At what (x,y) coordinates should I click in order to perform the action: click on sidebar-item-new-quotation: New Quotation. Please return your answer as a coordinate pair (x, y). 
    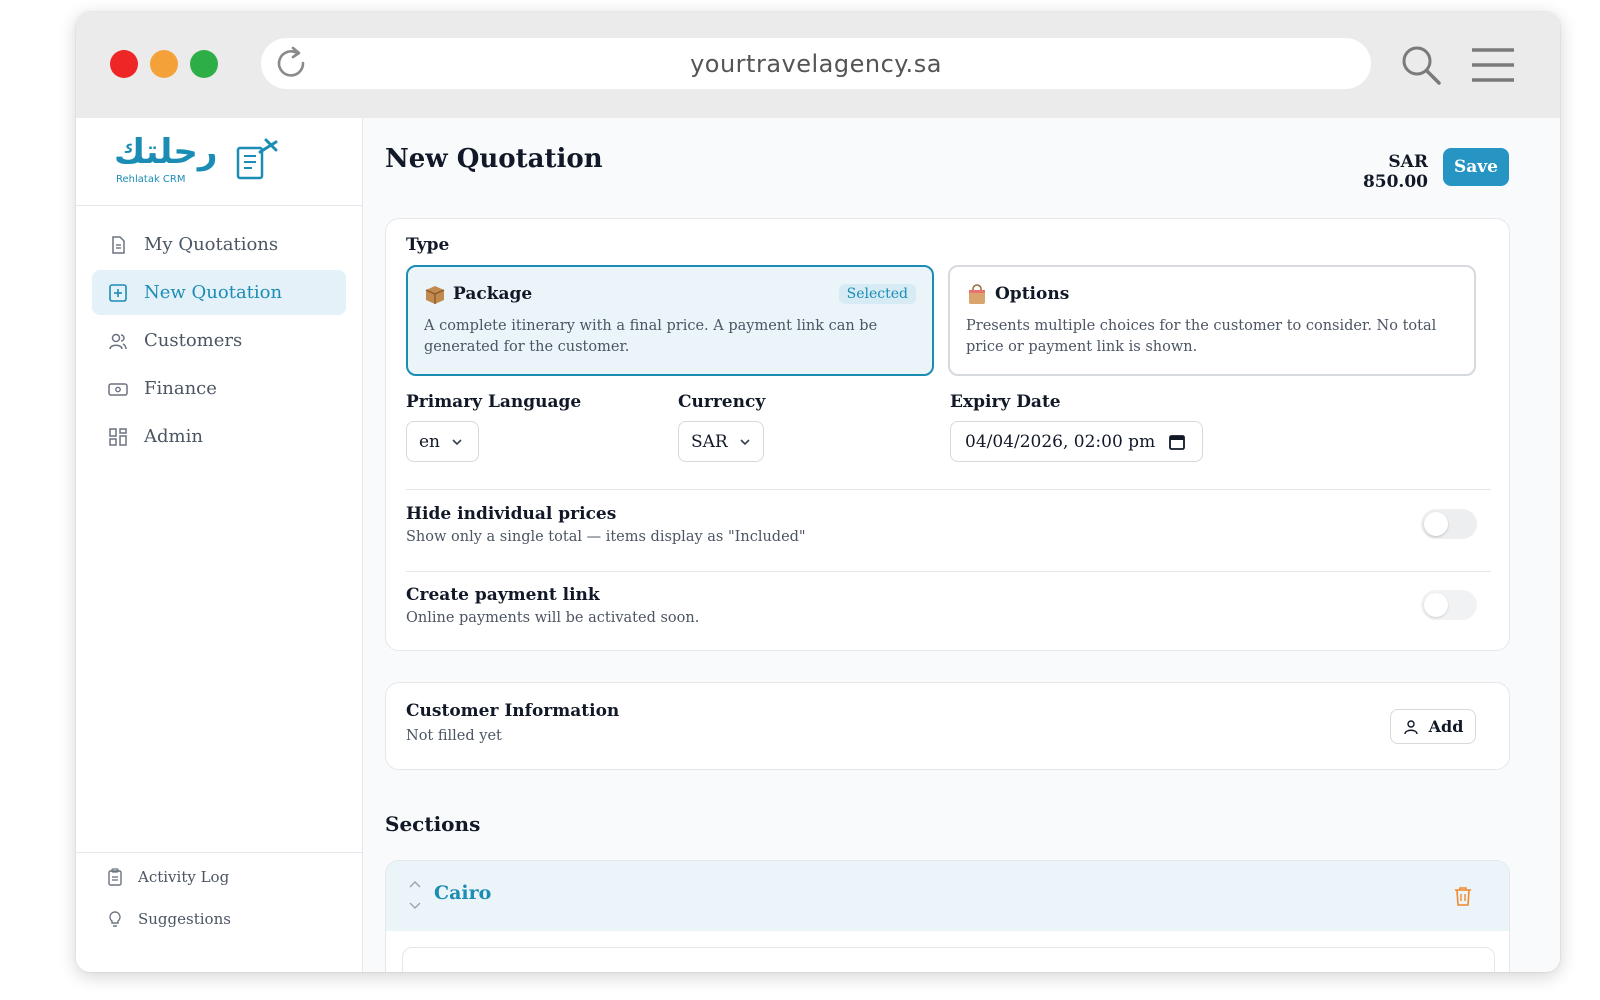
    Looking at the image, I should click on (219, 292).